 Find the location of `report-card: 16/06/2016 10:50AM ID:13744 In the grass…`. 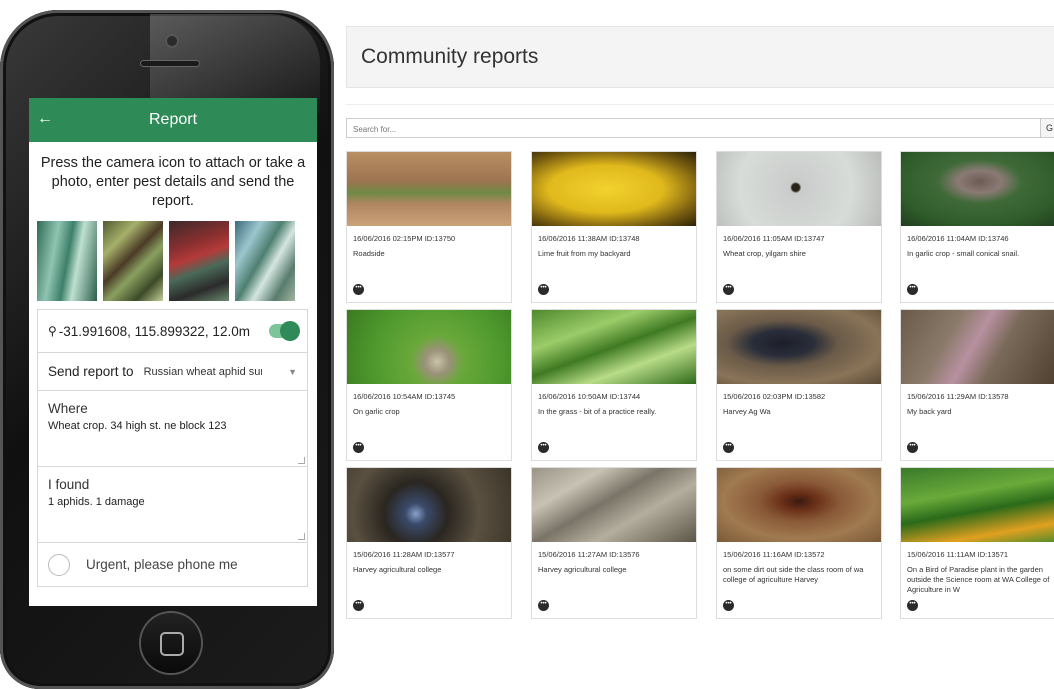

report-card: 16/06/2016 10:50AM ID:13744 In the grass… is located at coordinates (614, 385).